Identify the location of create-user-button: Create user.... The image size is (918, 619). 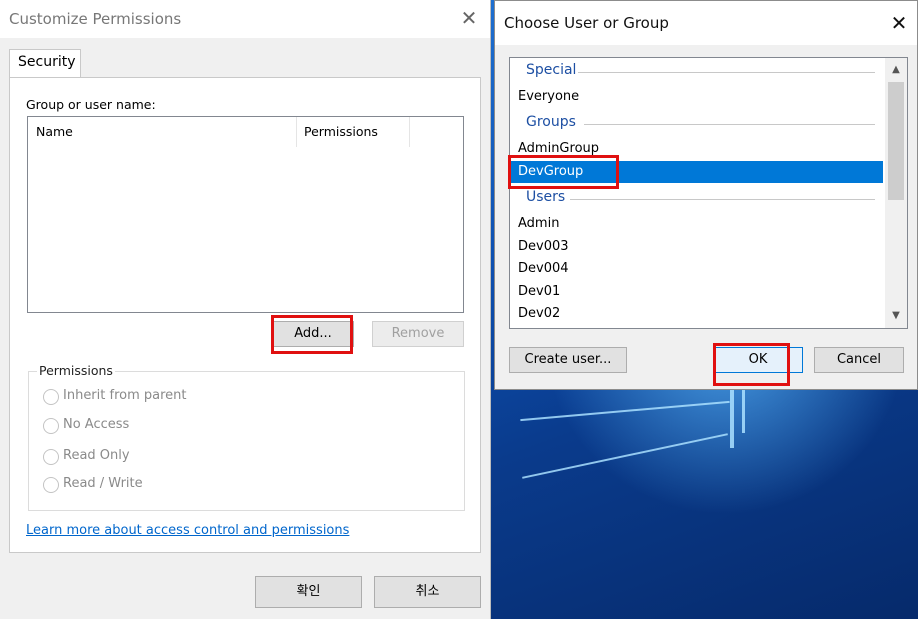
(568, 360).